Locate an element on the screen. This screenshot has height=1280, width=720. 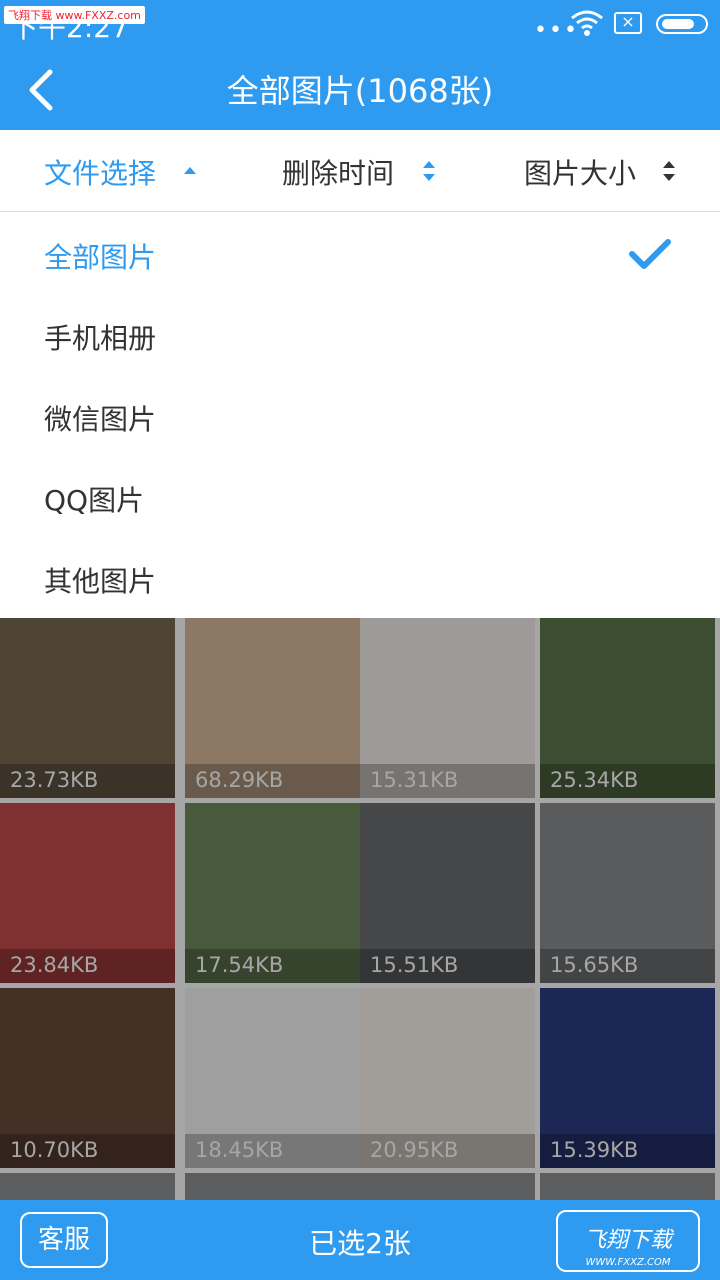
filter-all-images: 全部图片 is located at coordinates (100, 256).